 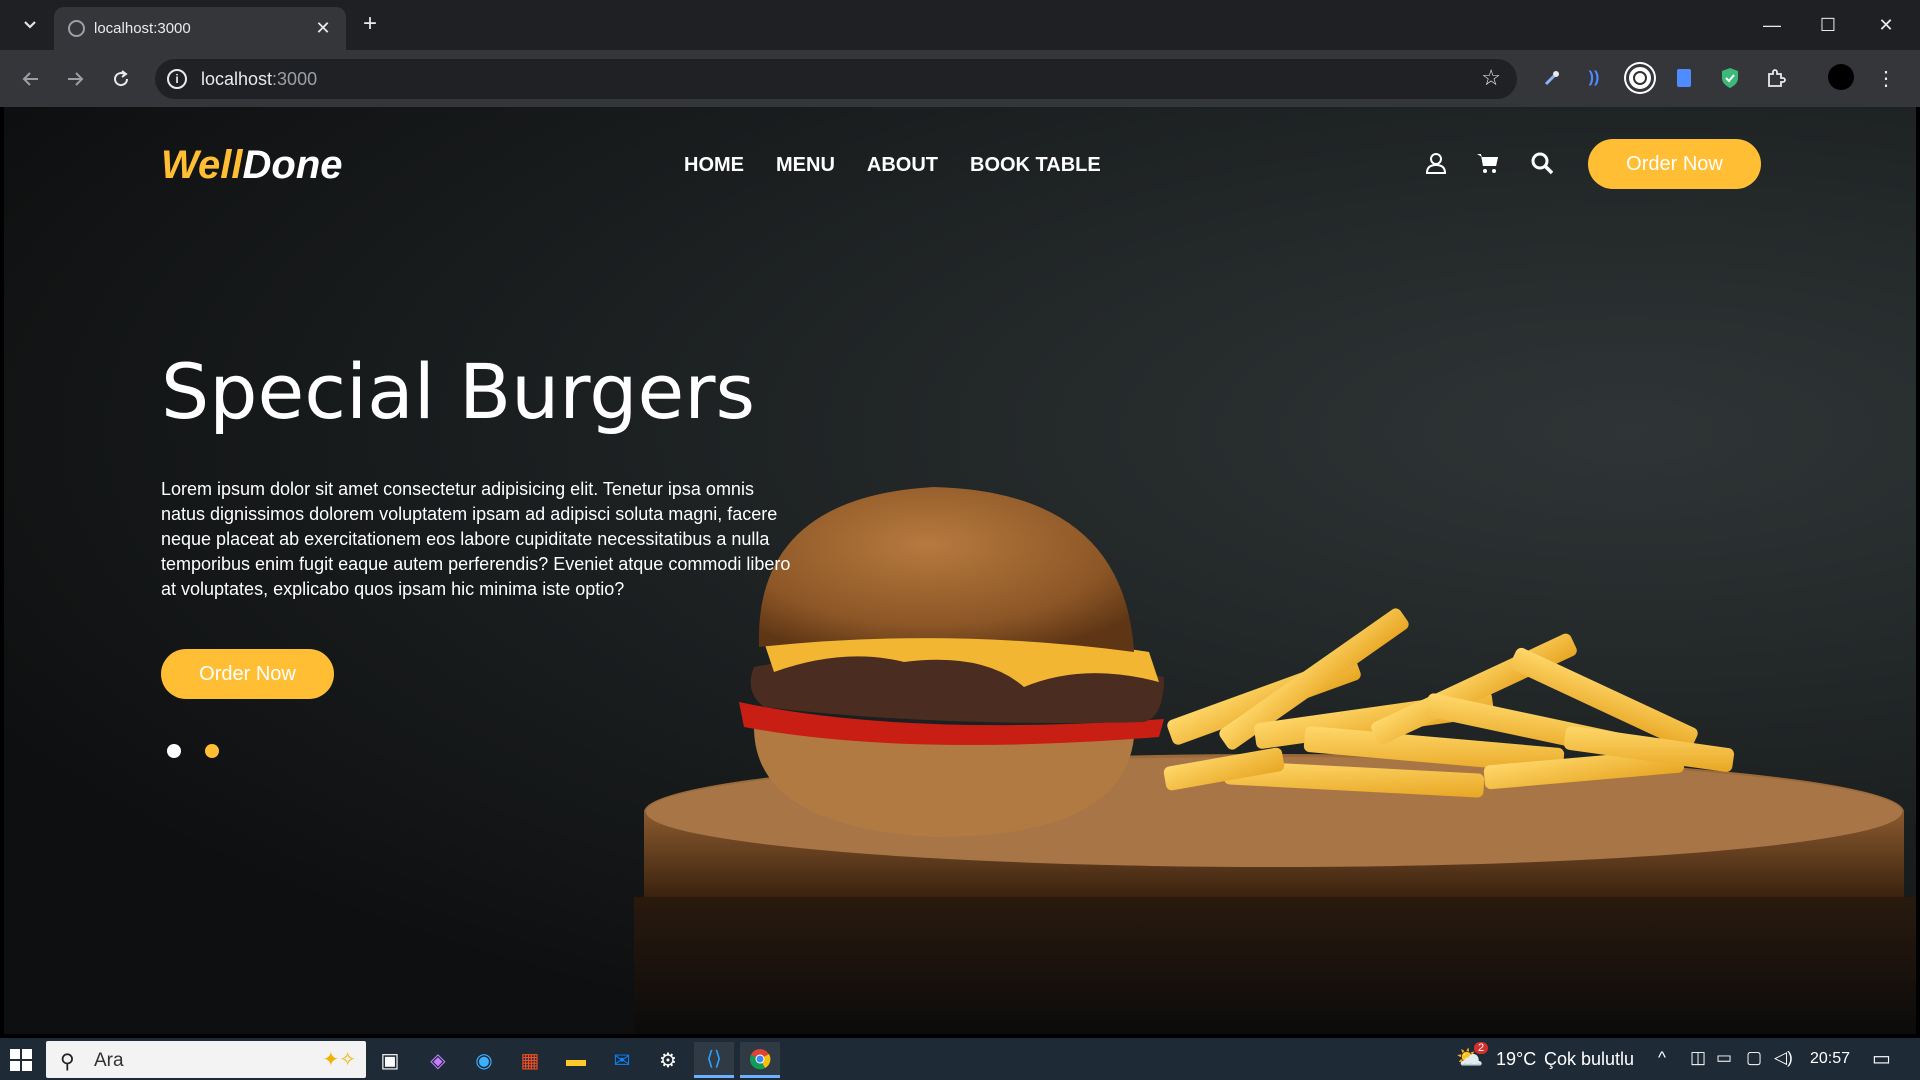 What do you see at coordinates (458, 391) in the screenshot?
I see `hero-title: Special Burgers` at bounding box center [458, 391].